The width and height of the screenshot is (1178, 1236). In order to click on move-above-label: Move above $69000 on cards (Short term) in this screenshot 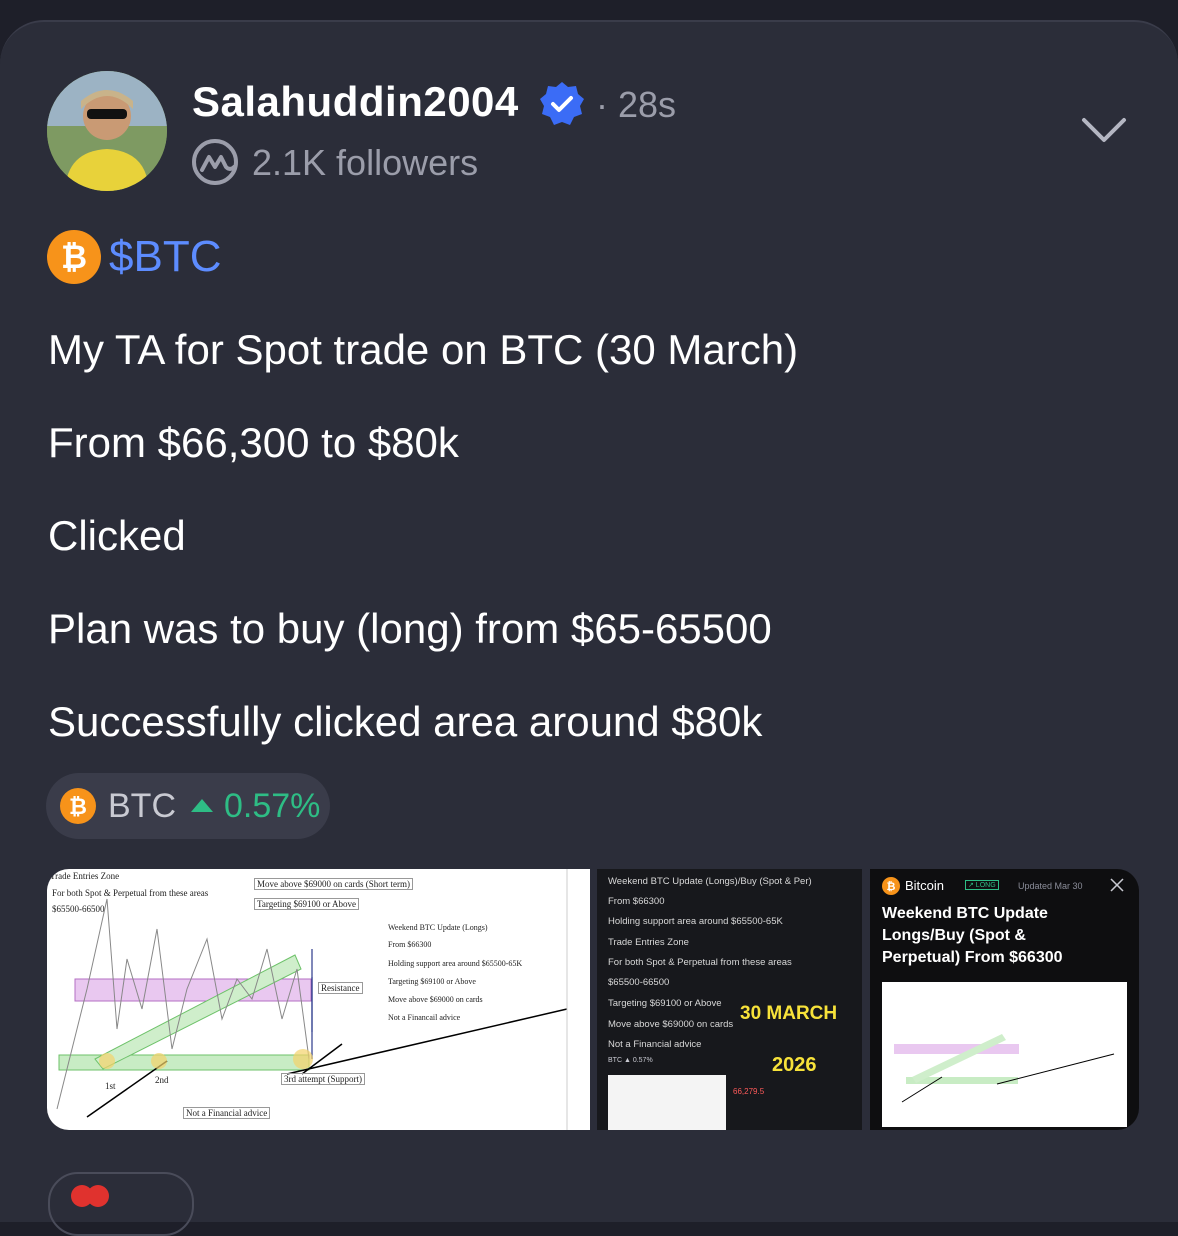, I will do `click(333, 884)`.